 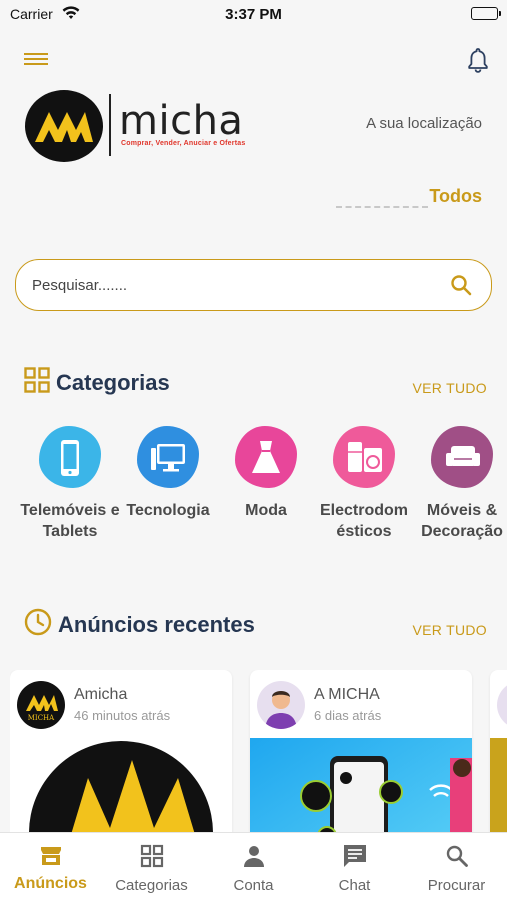 I want to click on search-bar, so click(x=253, y=285).